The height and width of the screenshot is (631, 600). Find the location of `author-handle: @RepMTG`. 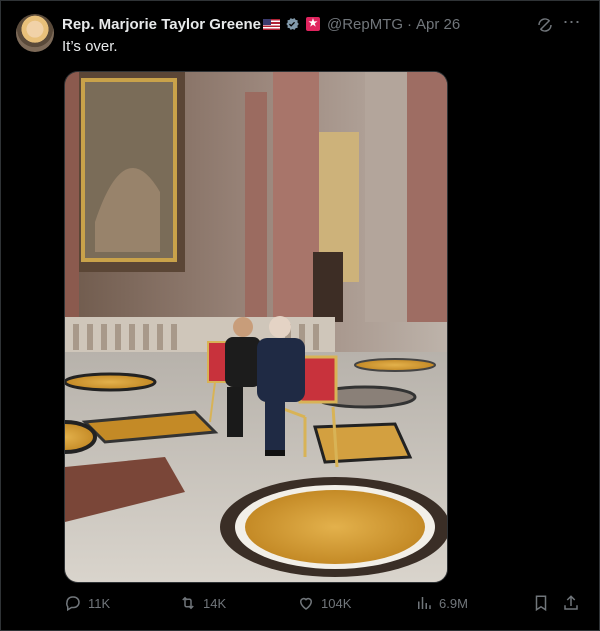

author-handle: @RepMTG is located at coordinates (365, 24).